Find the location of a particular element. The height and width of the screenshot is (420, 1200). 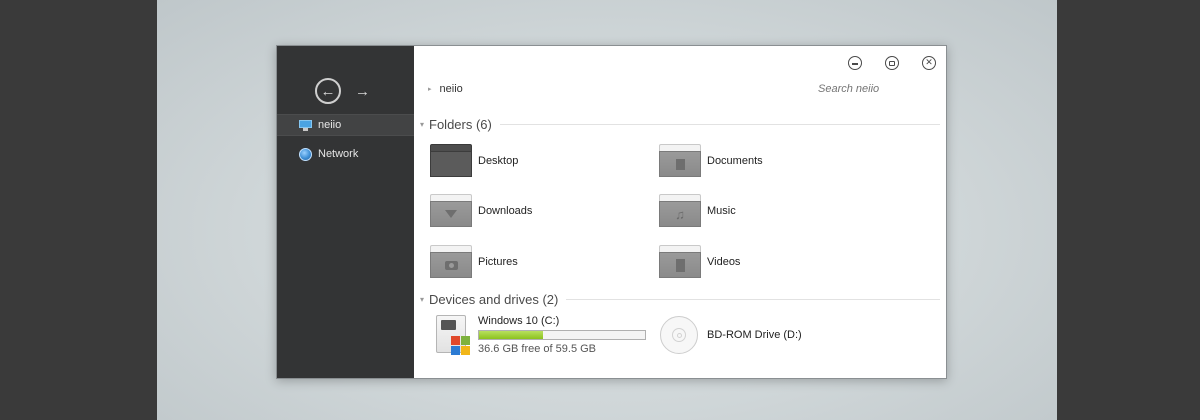

minimize-button is located at coordinates (855, 63).